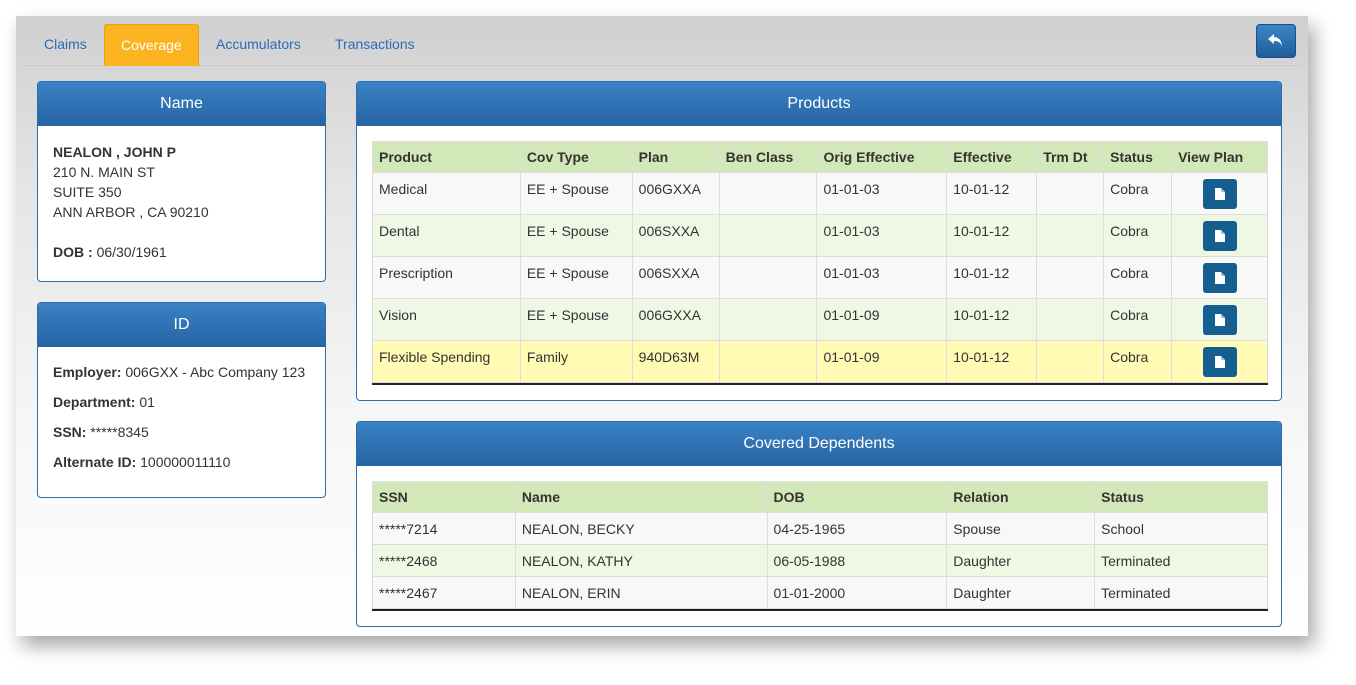  What do you see at coordinates (181, 325) in the screenshot?
I see `id-panel-title: ID` at bounding box center [181, 325].